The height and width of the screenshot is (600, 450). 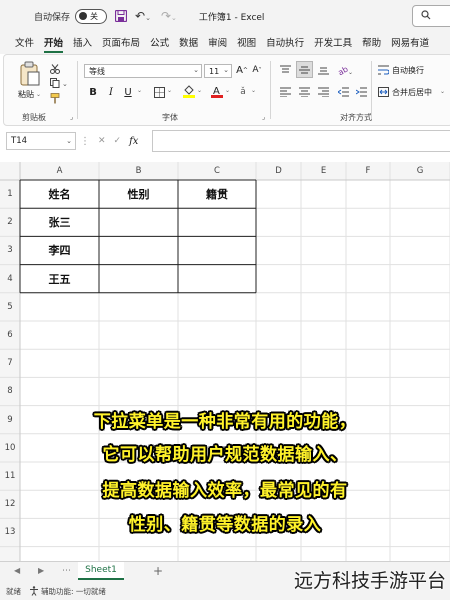 What do you see at coordinates (270, 90) in the screenshot?
I see `group-divider` at bounding box center [270, 90].